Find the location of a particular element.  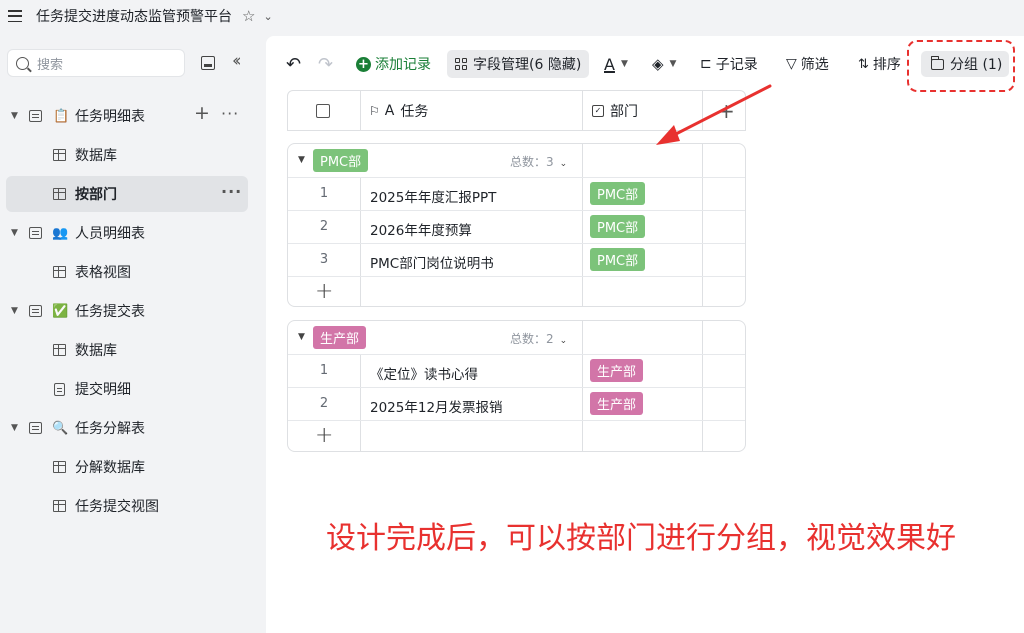

collapse-sidebar-icon: ‹‹ is located at coordinates (236, 61).